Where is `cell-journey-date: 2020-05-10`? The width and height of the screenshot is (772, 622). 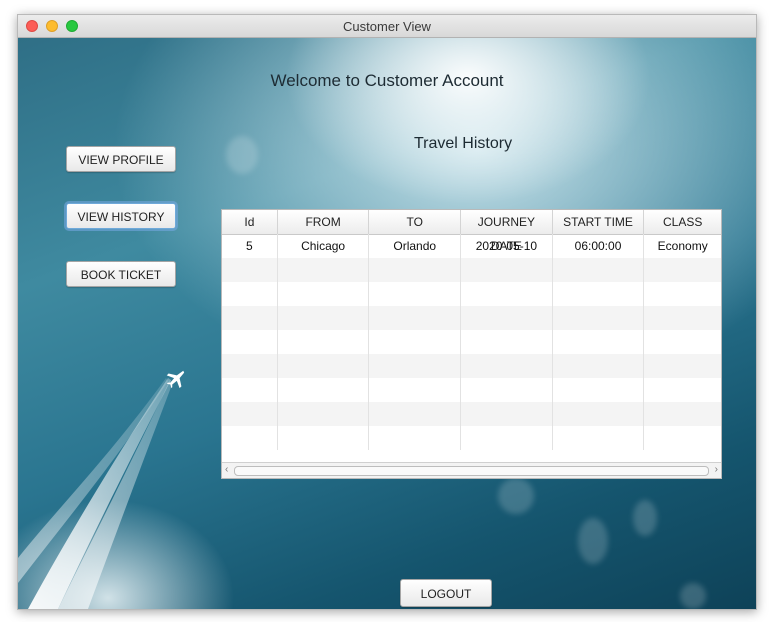 cell-journey-date: 2020-05-10 is located at coordinates (507, 246).